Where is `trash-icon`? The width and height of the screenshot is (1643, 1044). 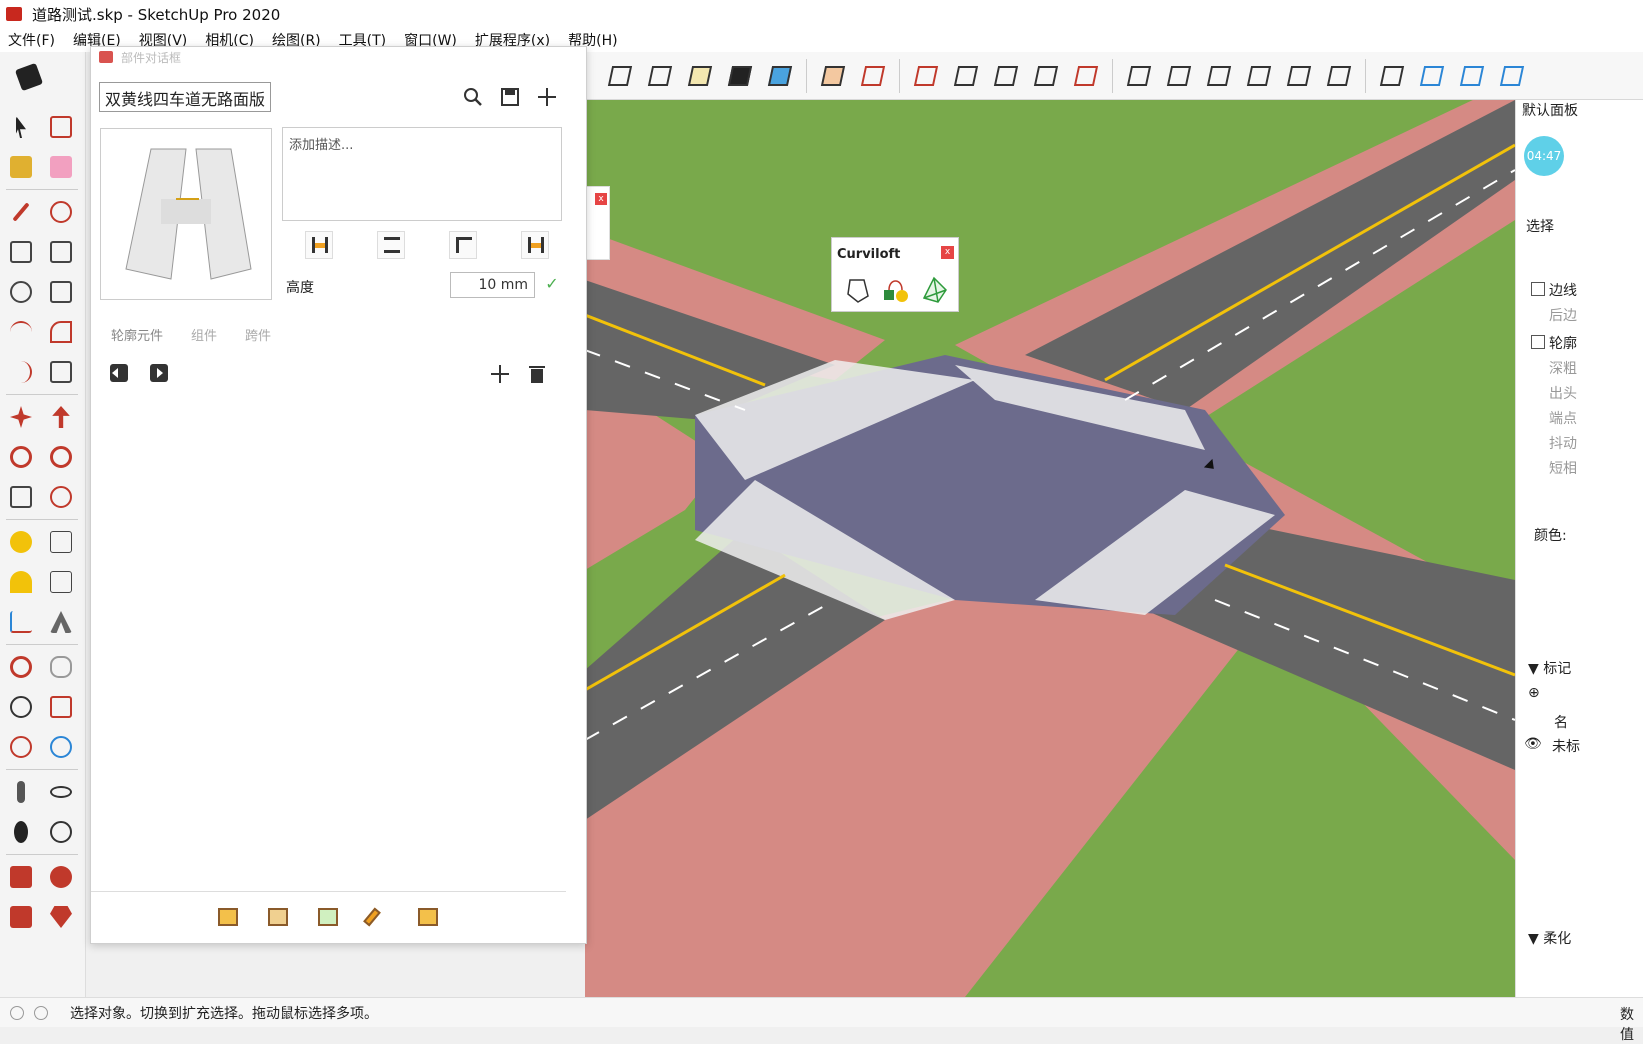 trash-icon is located at coordinates (537, 374).